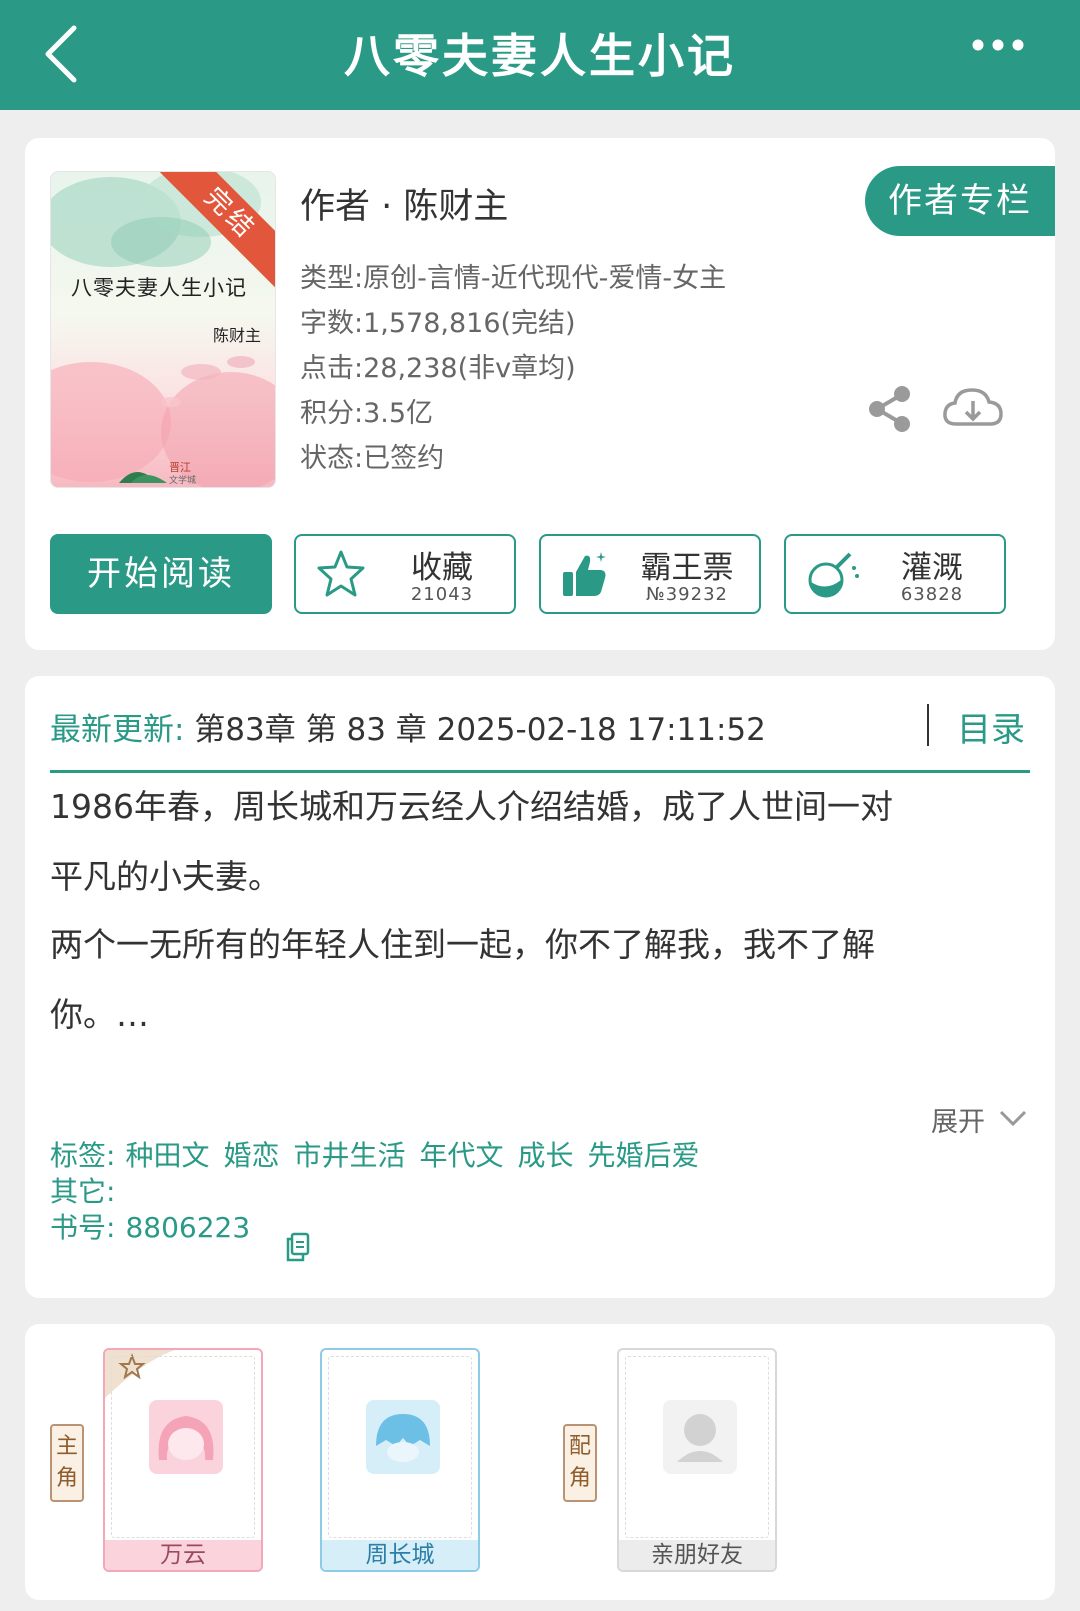 This screenshot has width=1080, height=1611. I want to click on top-bar: 八零夫妻人生小记, so click(540, 55).